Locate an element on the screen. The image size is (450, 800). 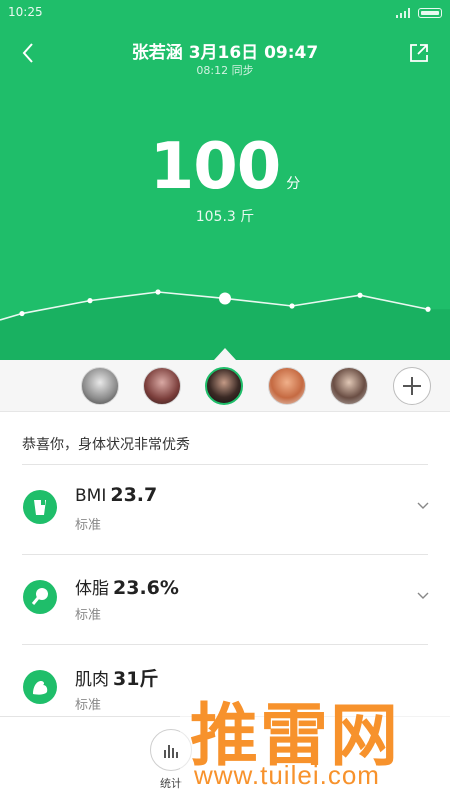
metric-row-body-fat: 体脂 23.6% 标准 is located at coordinates (225, 599).